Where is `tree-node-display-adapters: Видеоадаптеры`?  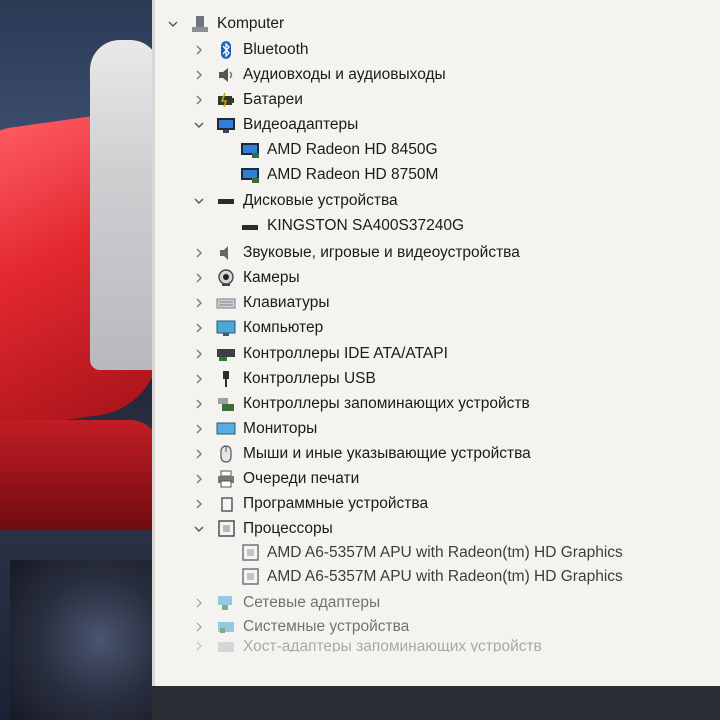
tree-node-display-adapters: Видеоадаптеры is located at coordinates (274, 125).